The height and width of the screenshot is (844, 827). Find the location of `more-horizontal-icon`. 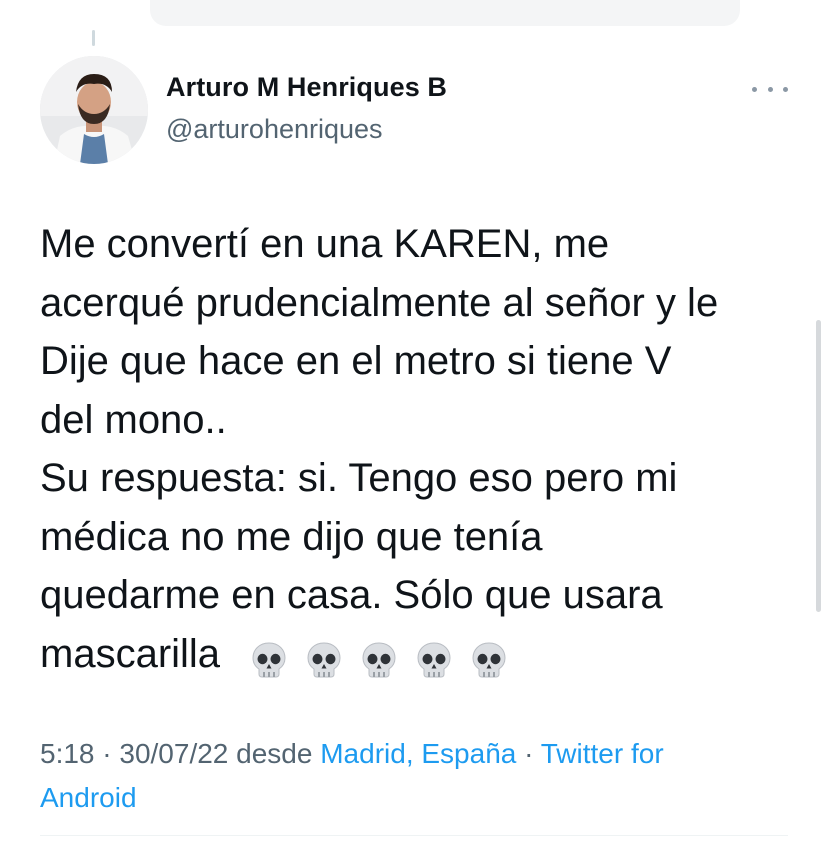

more-horizontal-icon is located at coordinates (770, 89).